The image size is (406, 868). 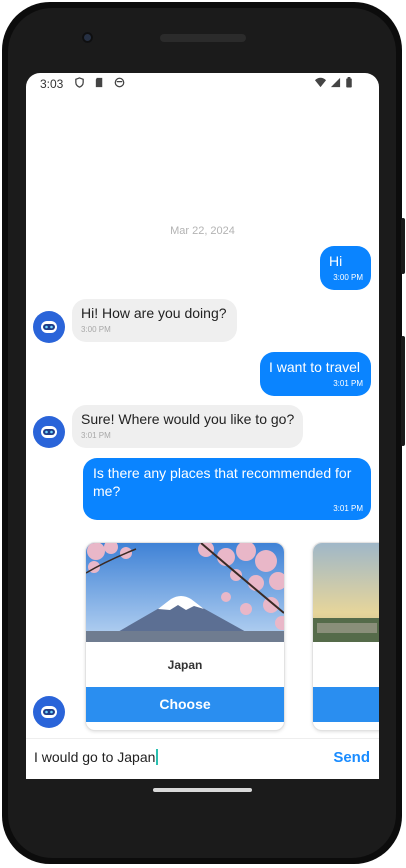 I want to click on sd-card-icon, so click(x=99, y=82).